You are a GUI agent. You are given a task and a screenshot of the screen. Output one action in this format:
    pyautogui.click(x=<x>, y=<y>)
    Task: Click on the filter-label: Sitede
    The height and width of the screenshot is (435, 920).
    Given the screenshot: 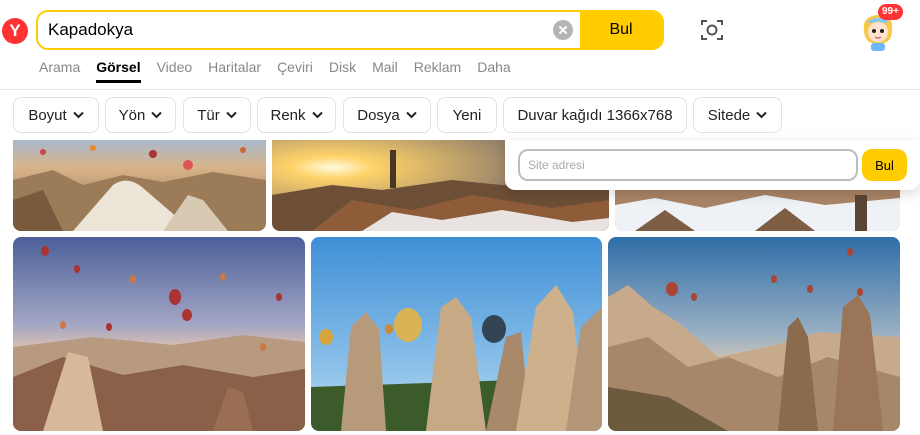 What is the action you would take?
    pyautogui.click(x=729, y=115)
    